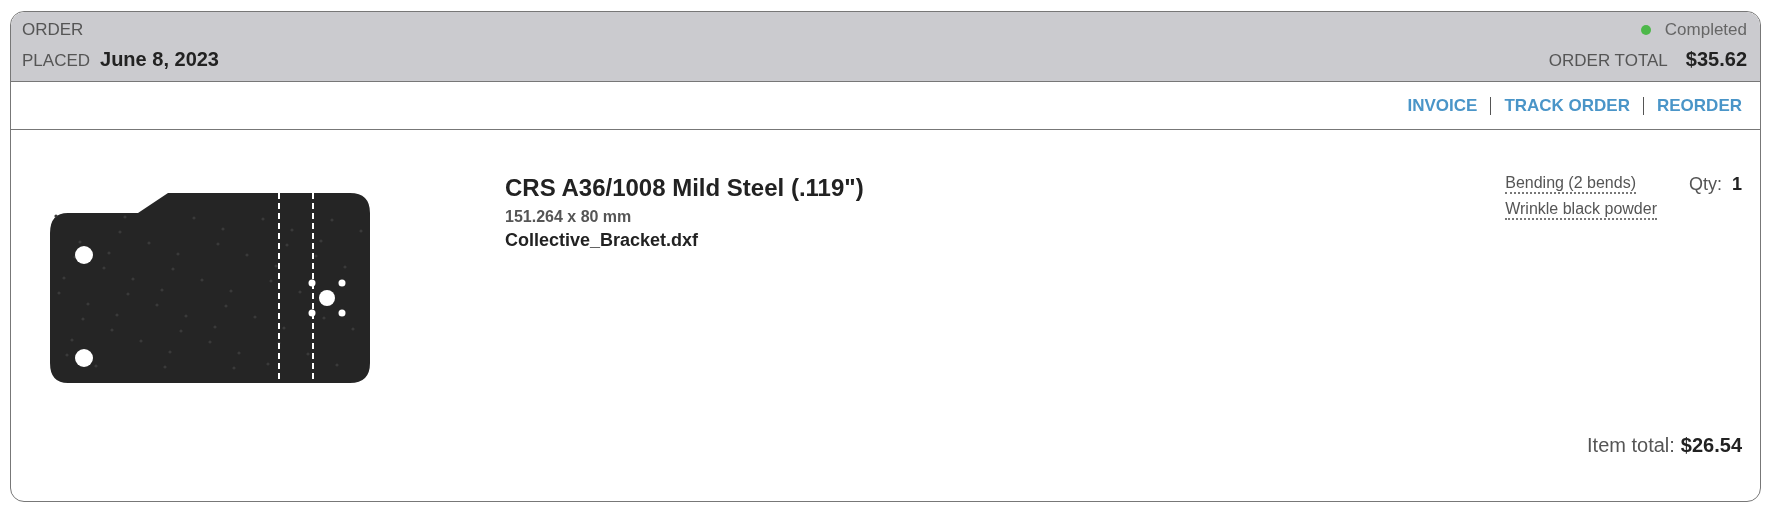 The image size is (1771, 515). What do you see at coordinates (1716, 59) in the screenshot?
I see `order-total: $35.62` at bounding box center [1716, 59].